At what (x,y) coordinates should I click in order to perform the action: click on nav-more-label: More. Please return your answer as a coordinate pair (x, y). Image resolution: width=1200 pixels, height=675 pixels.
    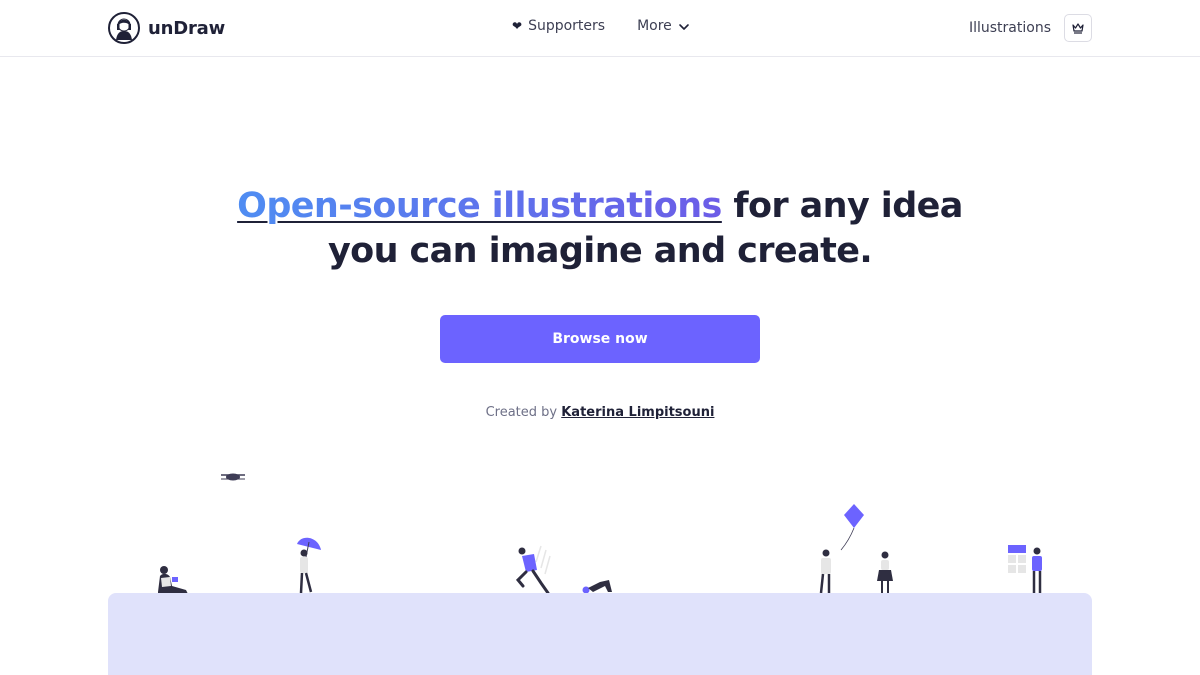
    Looking at the image, I should click on (654, 26).